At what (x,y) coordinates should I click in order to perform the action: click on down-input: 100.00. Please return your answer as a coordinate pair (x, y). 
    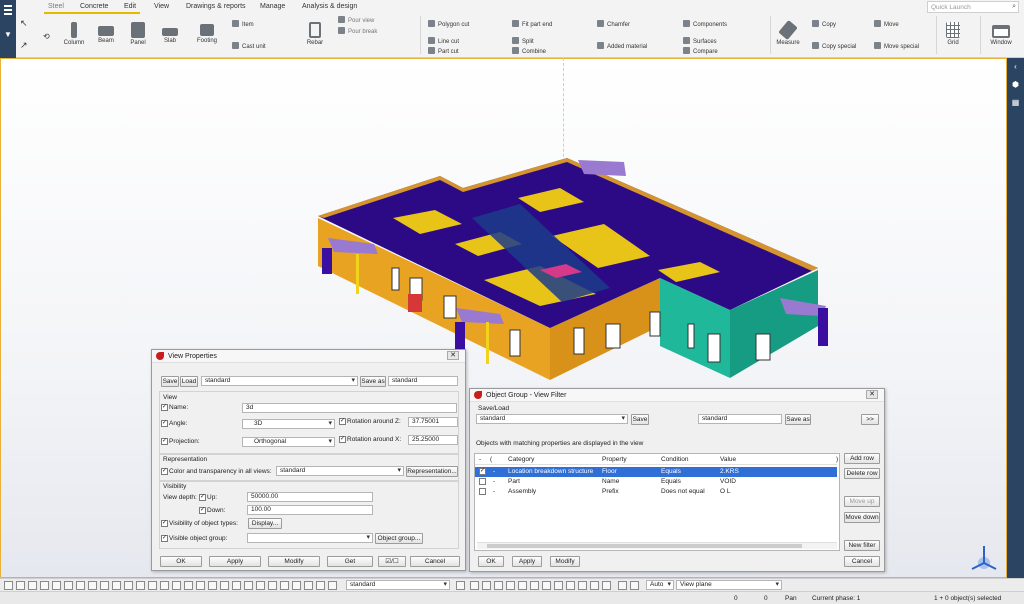
    Looking at the image, I should click on (310, 510).